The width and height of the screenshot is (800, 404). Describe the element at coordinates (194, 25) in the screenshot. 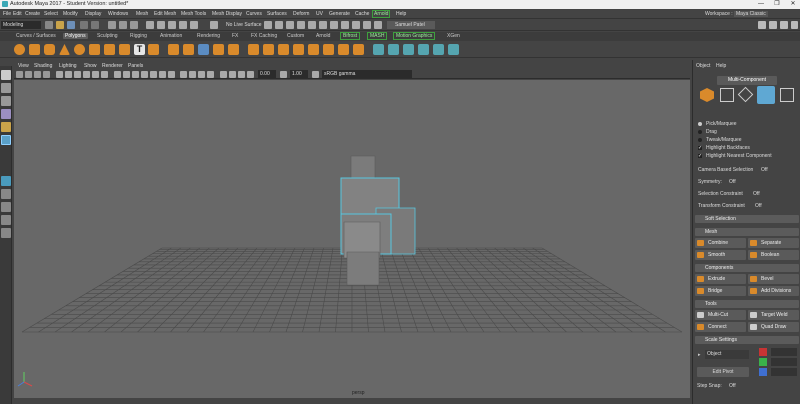

I see `snap-surface-icon` at that location.